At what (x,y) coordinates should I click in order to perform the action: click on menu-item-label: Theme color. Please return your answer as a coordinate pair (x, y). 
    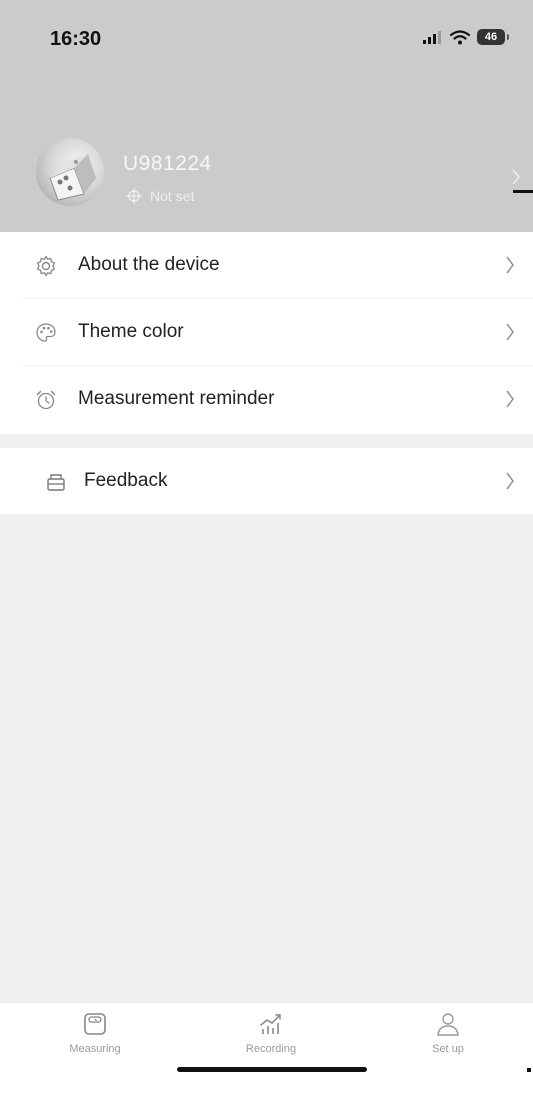
    Looking at the image, I should click on (131, 331).